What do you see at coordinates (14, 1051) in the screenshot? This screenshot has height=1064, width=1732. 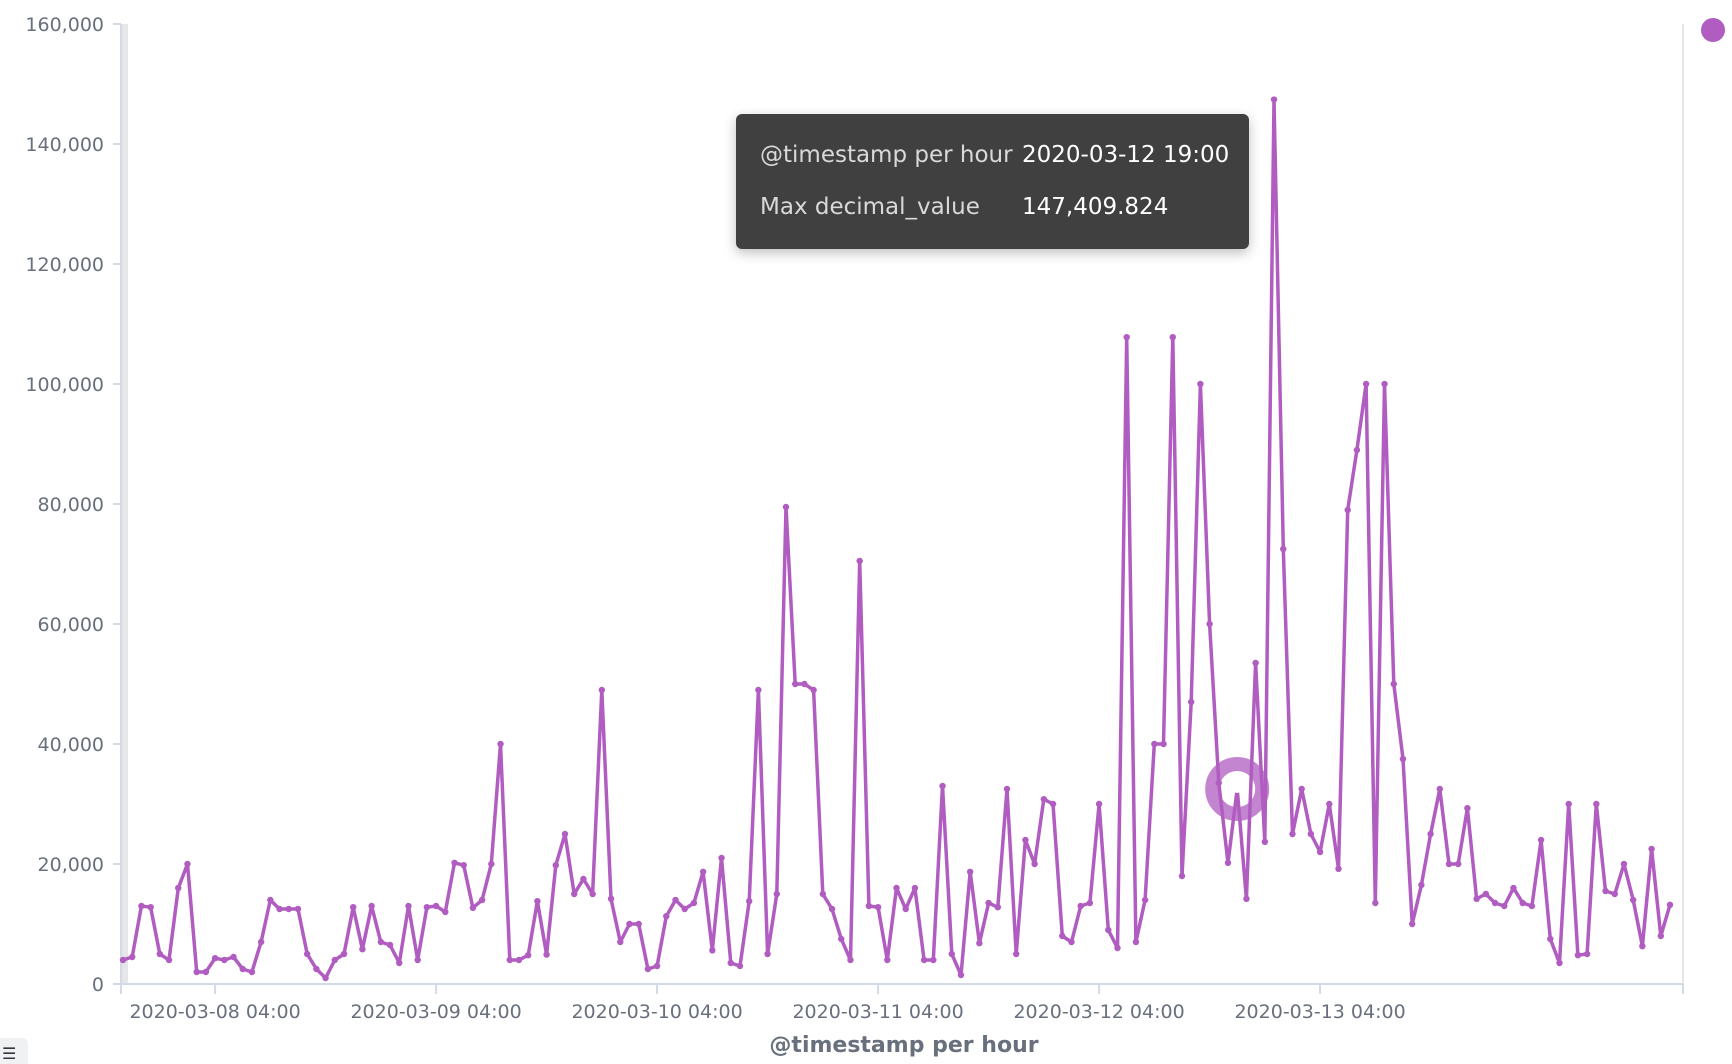 I see `chart-menu-button: ☰` at bounding box center [14, 1051].